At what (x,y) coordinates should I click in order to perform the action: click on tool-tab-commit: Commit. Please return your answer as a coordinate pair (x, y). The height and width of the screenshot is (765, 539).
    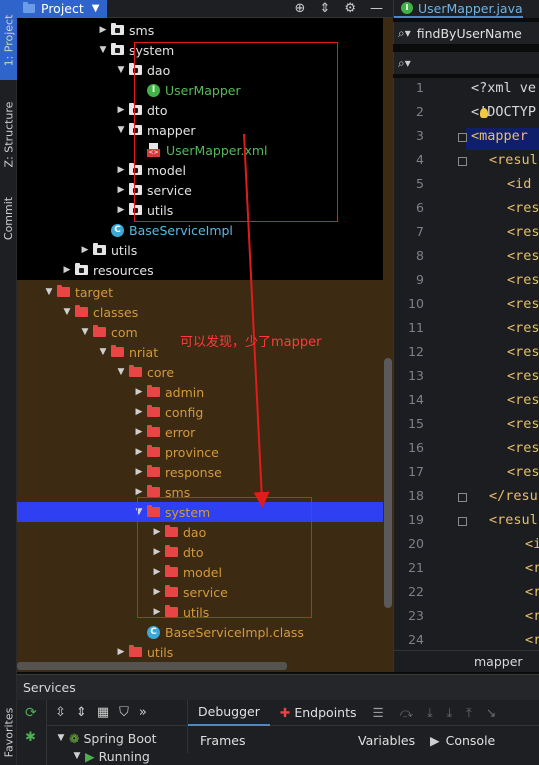
    Looking at the image, I should click on (8, 218).